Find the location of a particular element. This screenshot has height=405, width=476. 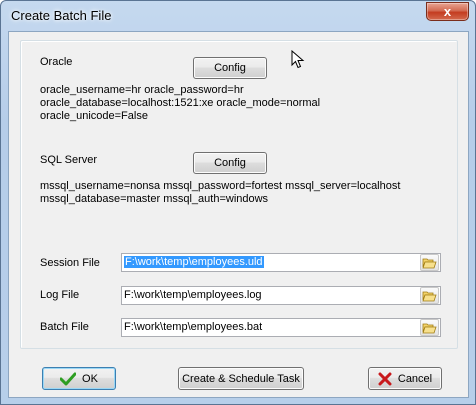

session-file-label: Session File is located at coordinates (70, 263).